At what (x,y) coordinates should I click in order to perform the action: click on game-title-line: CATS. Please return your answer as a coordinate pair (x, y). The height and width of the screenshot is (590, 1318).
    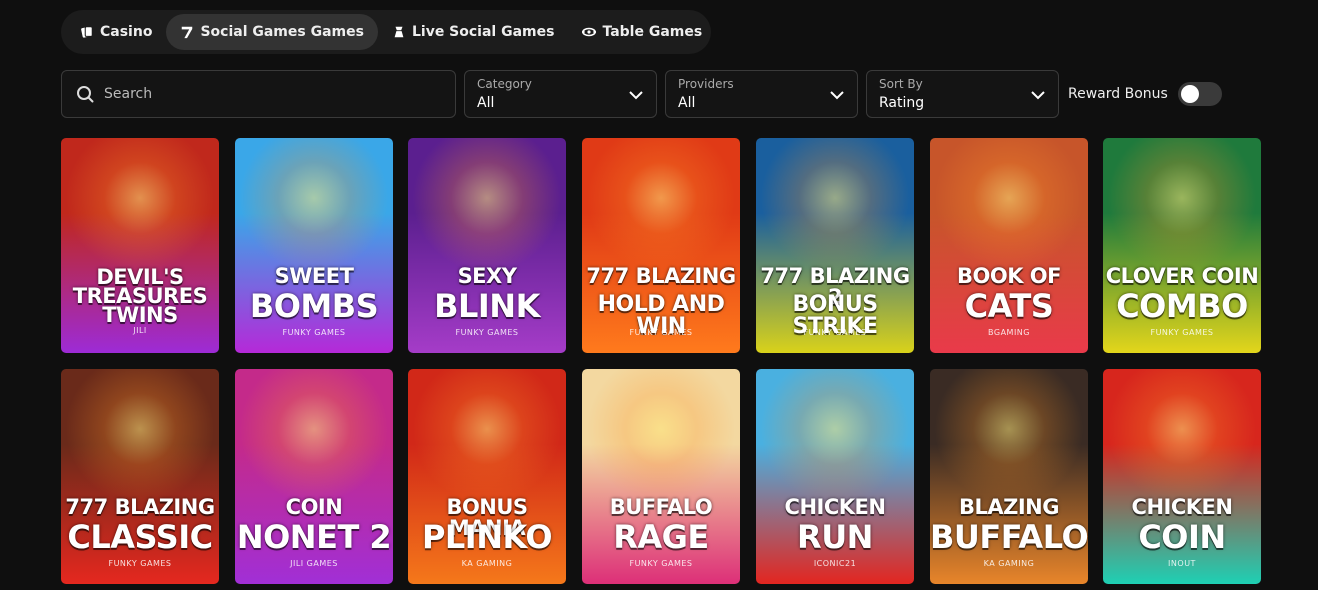
    Looking at the image, I should click on (1009, 306).